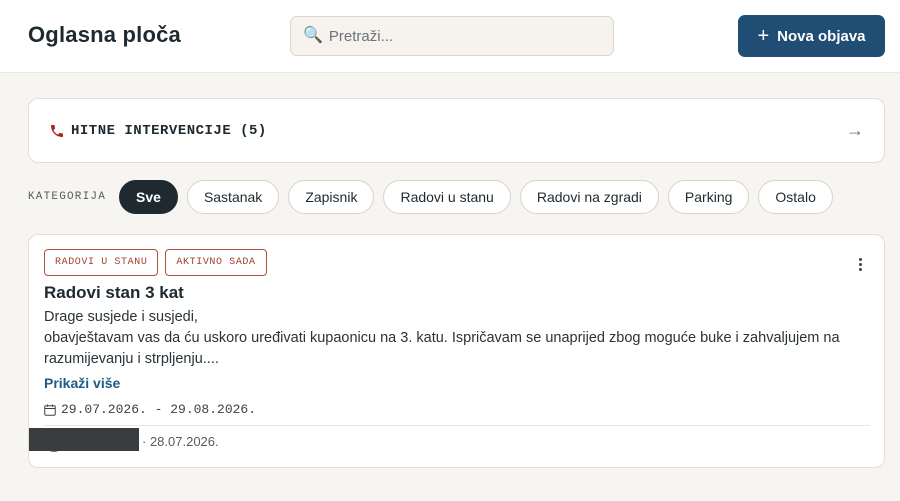 The width and height of the screenshot is (900, 501). Describe the element at coordinates (114, 292) in the screenshot. I see `post-title: Radovi stan 3 kat` at that location.